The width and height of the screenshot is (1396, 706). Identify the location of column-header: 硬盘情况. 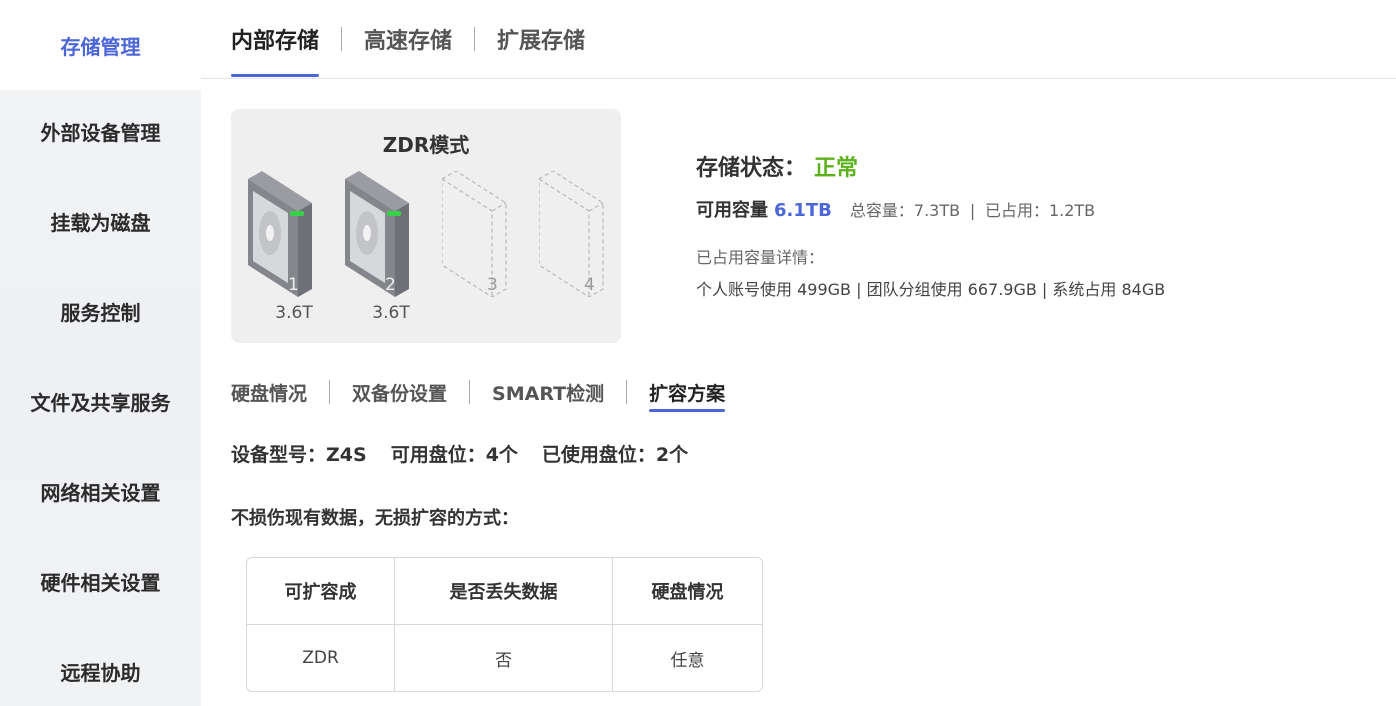
(687, 591).